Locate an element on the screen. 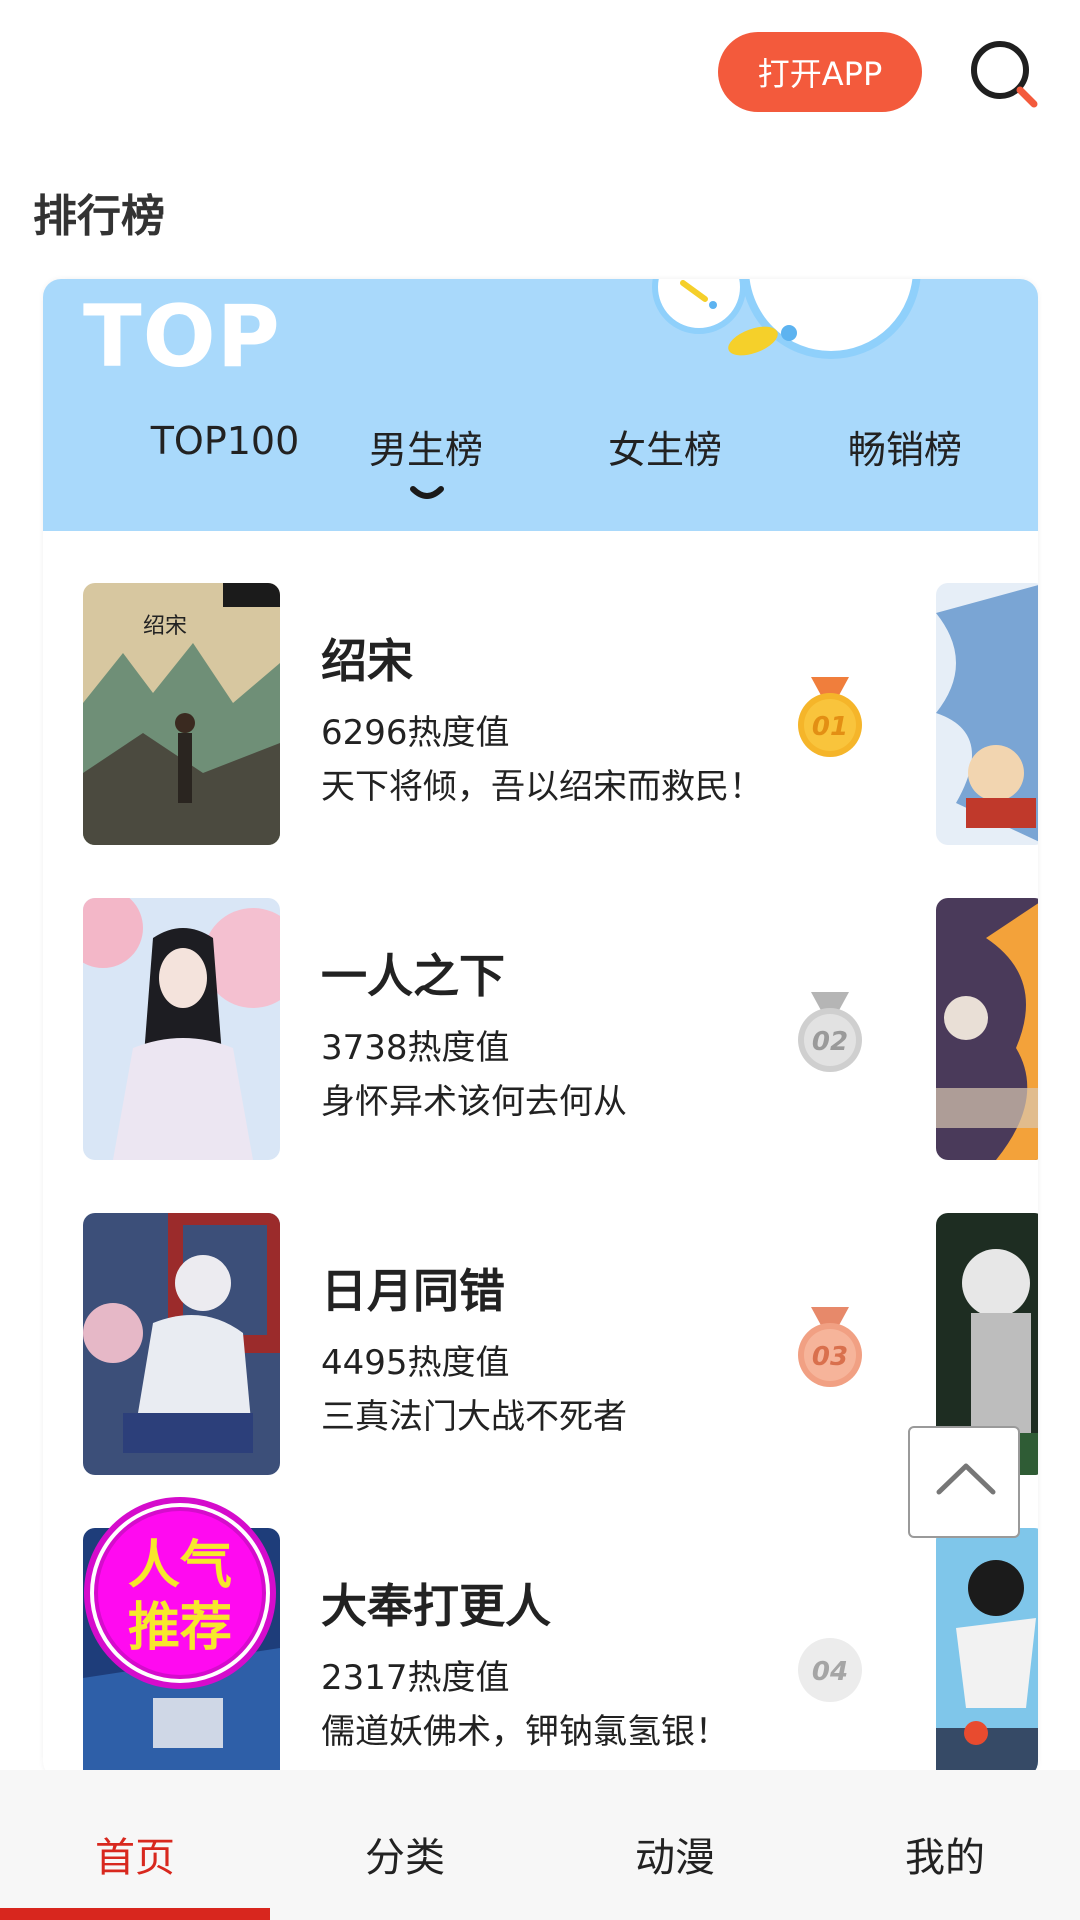 This screenshot has width=1080, height=1920. nav-active-underline is located at coordinates (135, 1914).